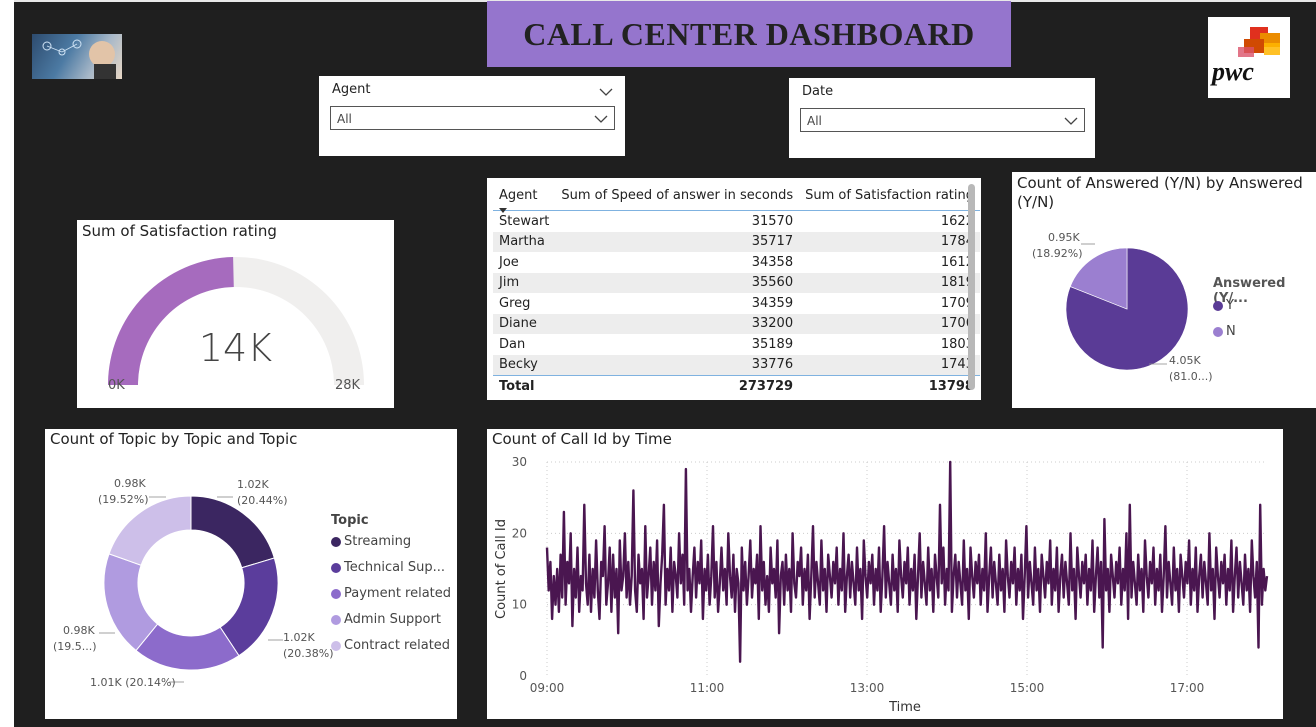 This screenshot has height=727, width=1316. Describe the element at coordinates (1218, 331) in the screenshot. I see `legend-dot-n` at that location.